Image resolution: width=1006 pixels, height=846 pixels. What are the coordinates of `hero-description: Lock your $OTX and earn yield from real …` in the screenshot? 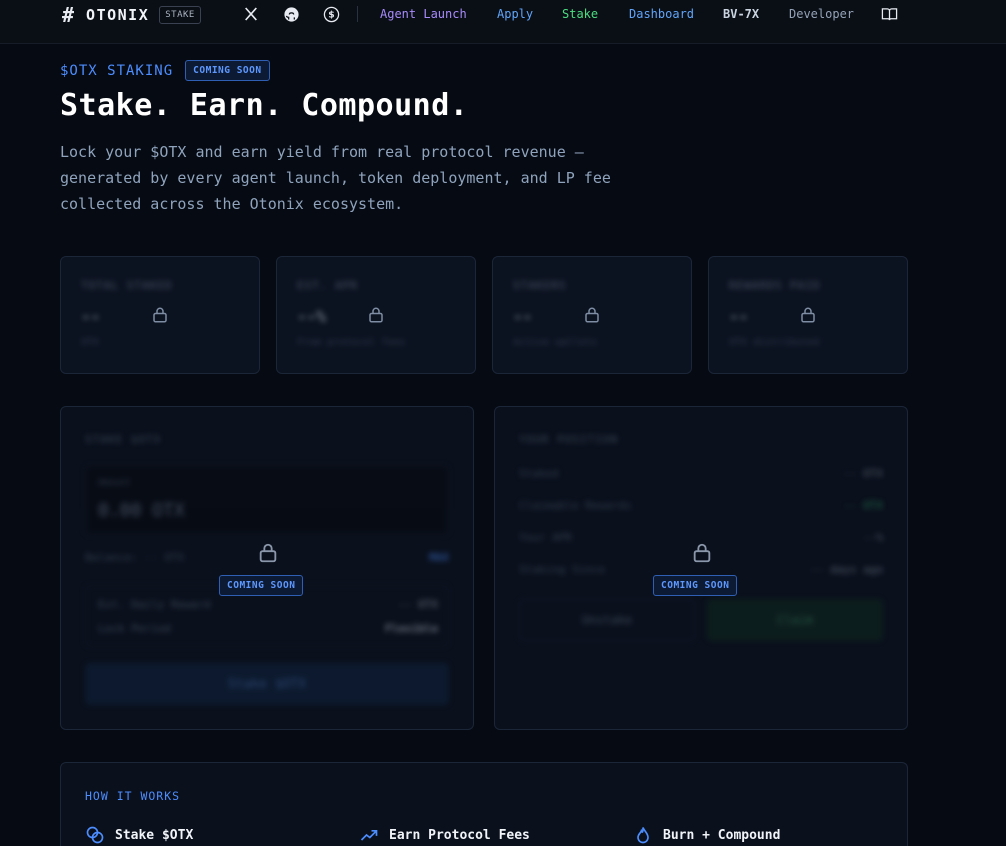 It's located at (335, 178).